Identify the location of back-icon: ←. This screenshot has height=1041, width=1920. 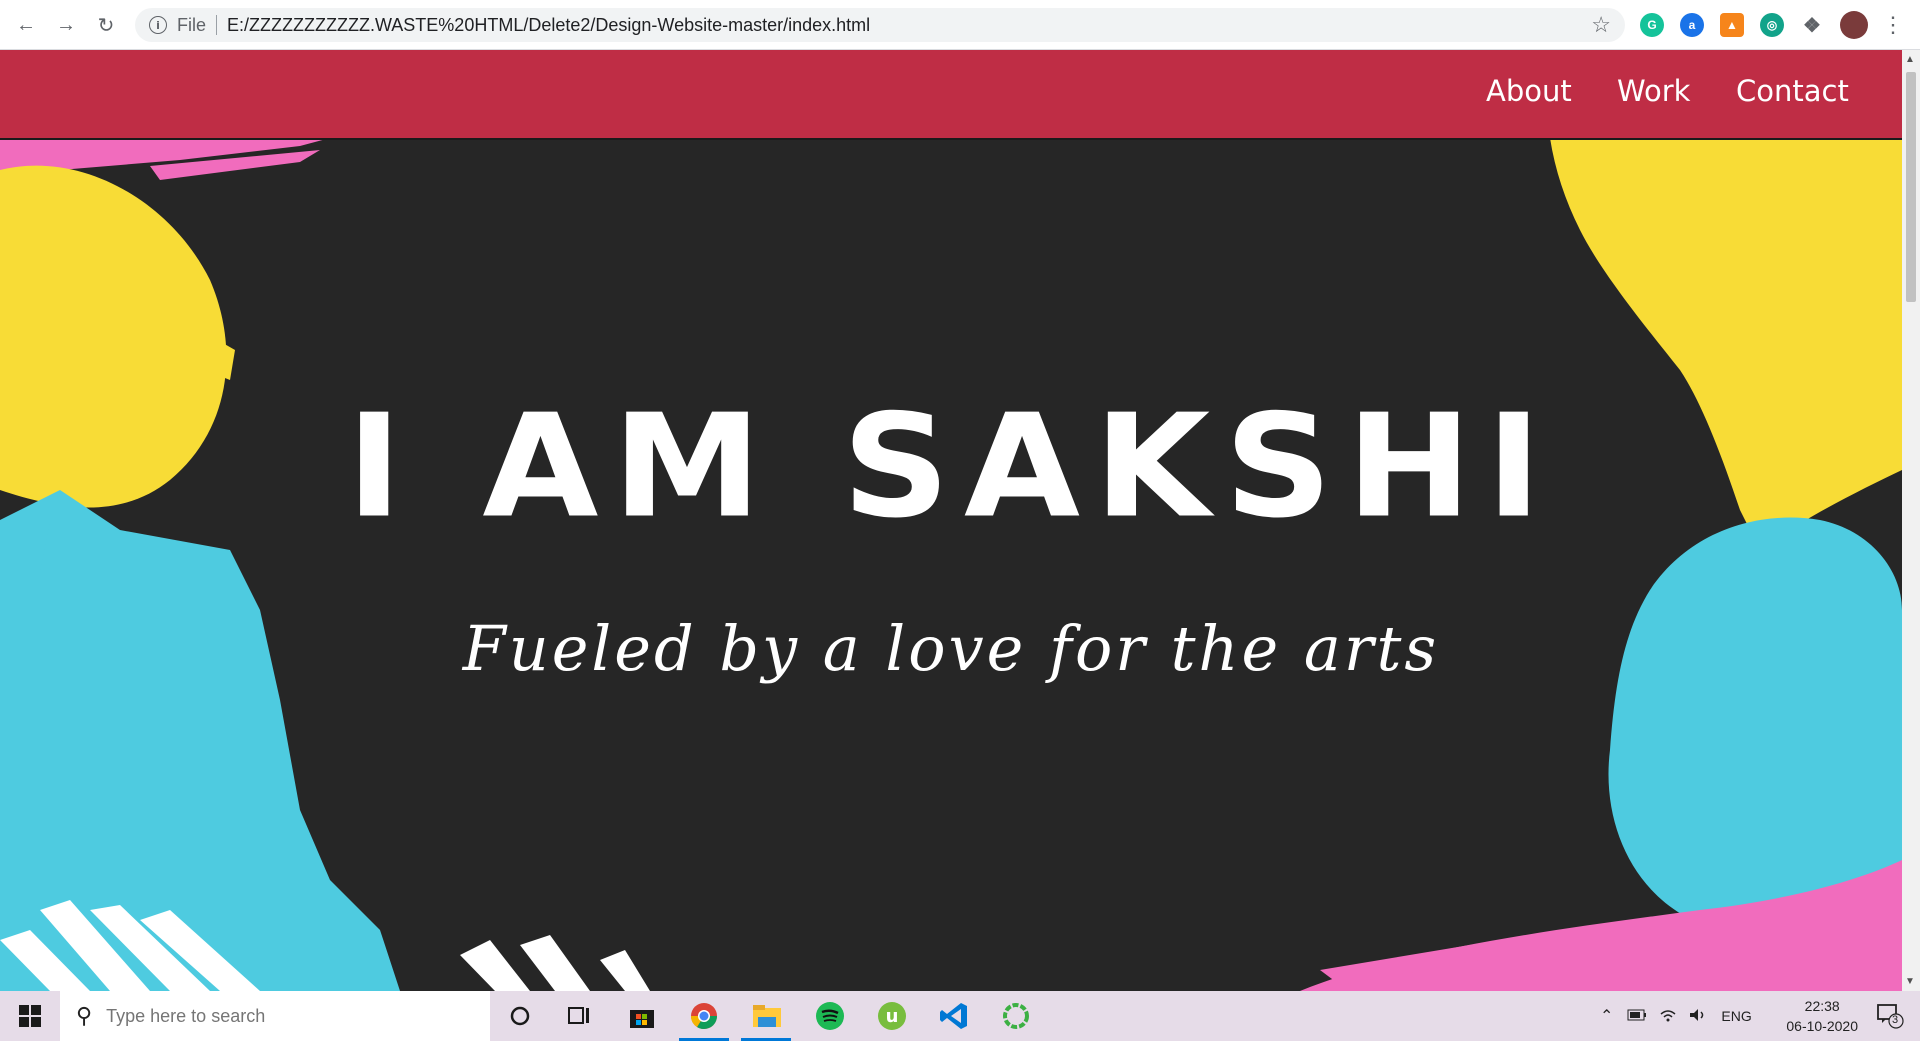
(26, 25).